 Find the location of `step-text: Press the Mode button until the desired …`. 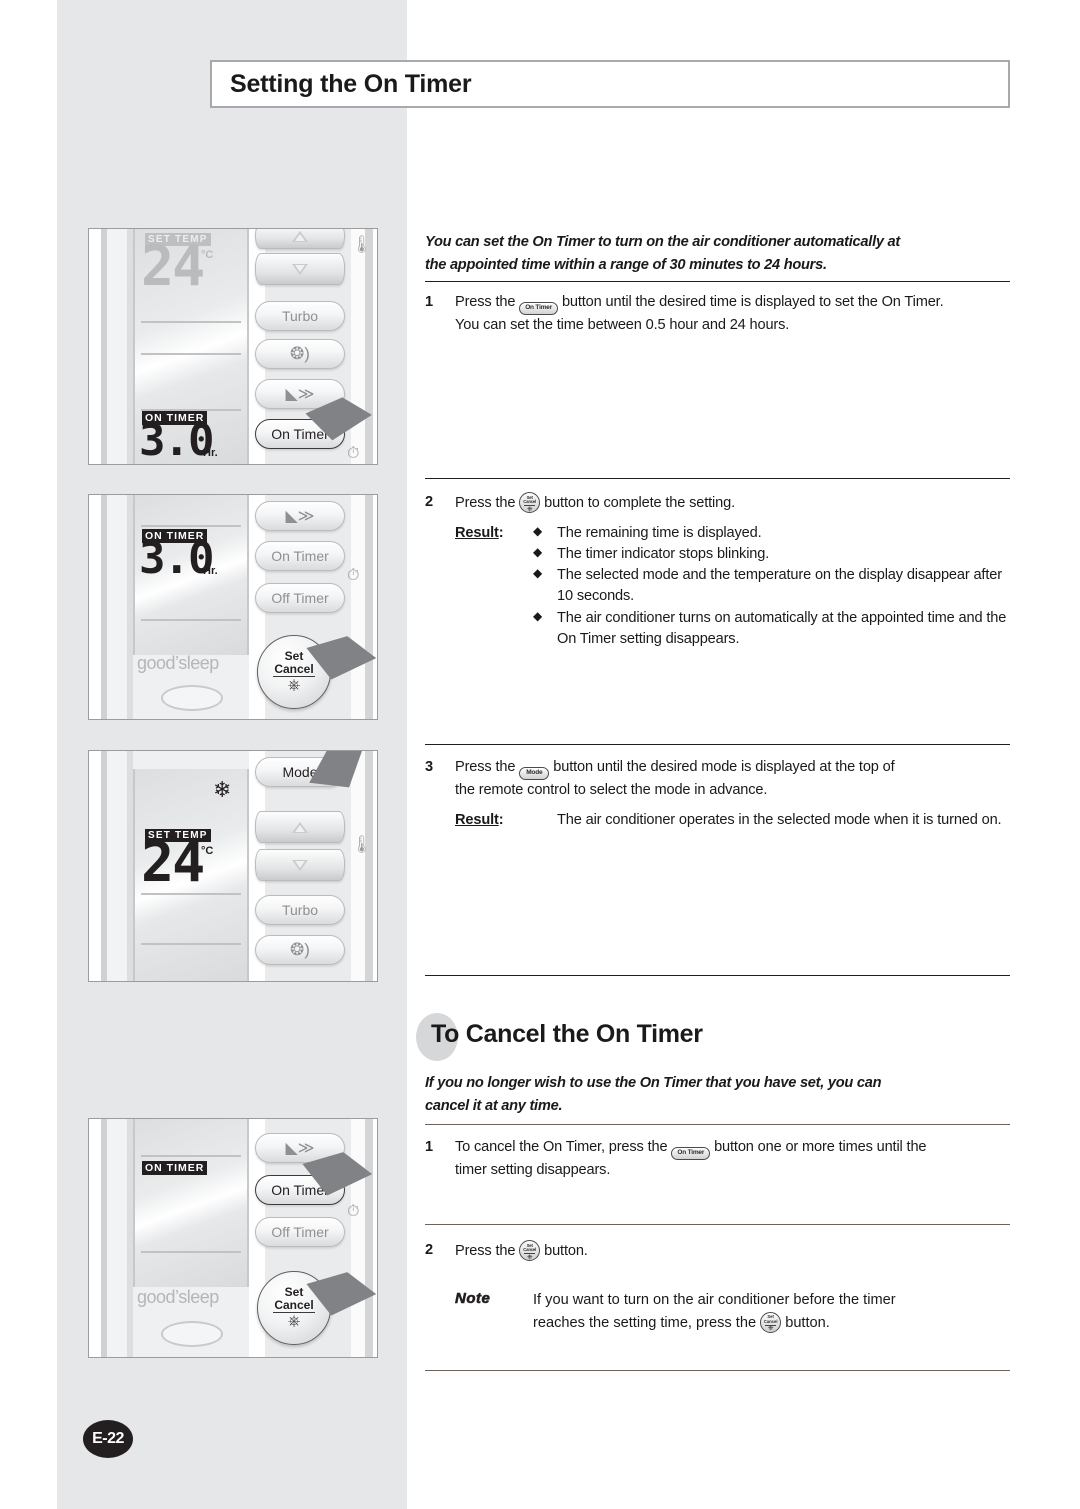

step-text: Press the Mode button until the desired … is located at coordinates (732, 794).